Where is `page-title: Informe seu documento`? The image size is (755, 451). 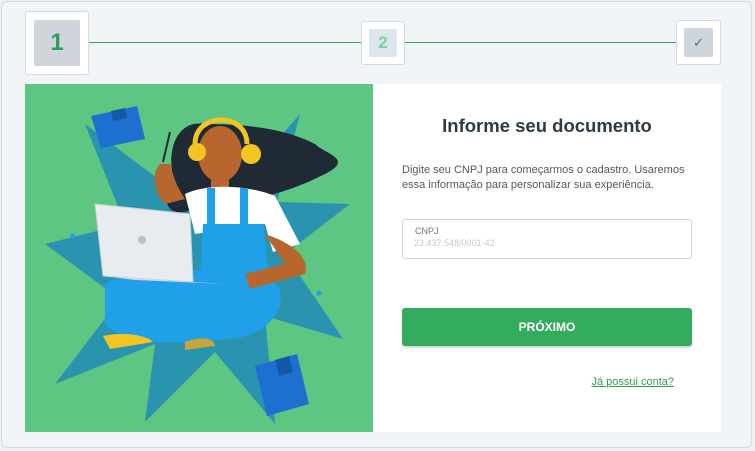
page-title: Informe seu documento is located at coordinates (547, 125).